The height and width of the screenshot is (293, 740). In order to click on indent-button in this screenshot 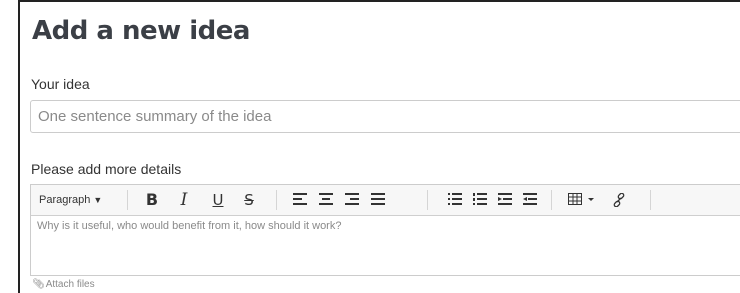, I will do `click(530, 200)`.